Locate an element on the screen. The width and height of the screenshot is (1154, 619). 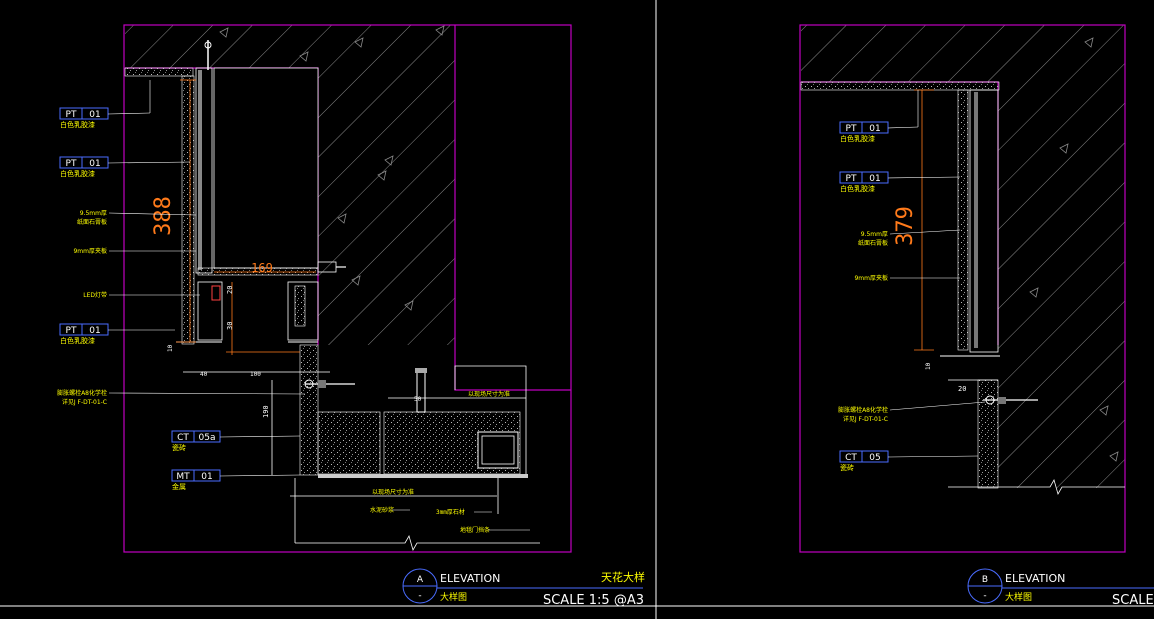
dim-20: 20 is located at coordinates (230, 290).